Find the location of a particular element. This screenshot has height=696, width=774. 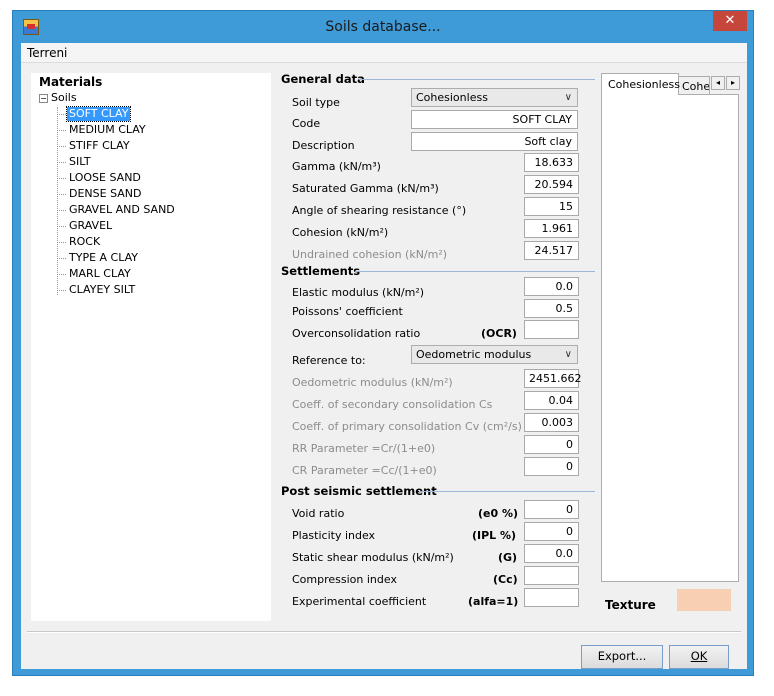

cr-parameter-field: 0 is located at coordinates (551, 466).